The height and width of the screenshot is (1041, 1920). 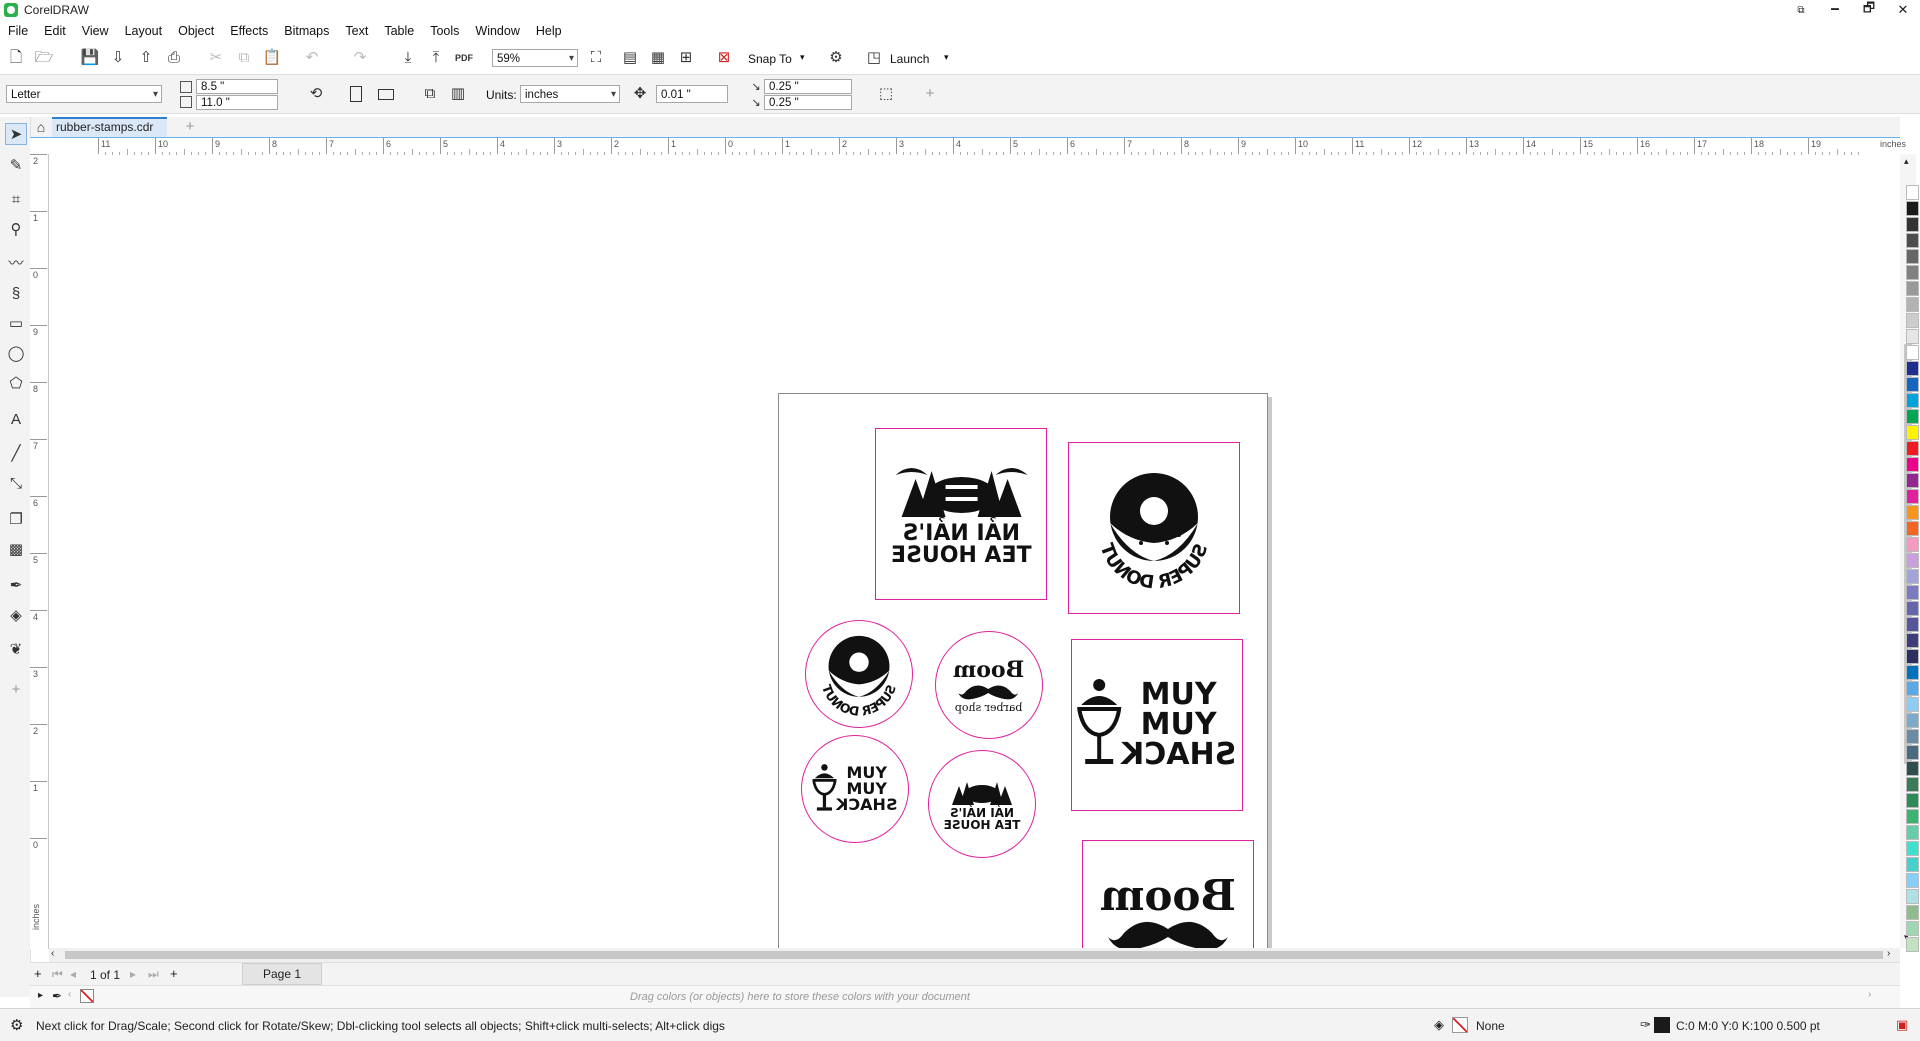 What do you see at coordinates (244, 58) in the screenshot?
I see `copy-icon: ⧉` at bounding box center [244, 58].